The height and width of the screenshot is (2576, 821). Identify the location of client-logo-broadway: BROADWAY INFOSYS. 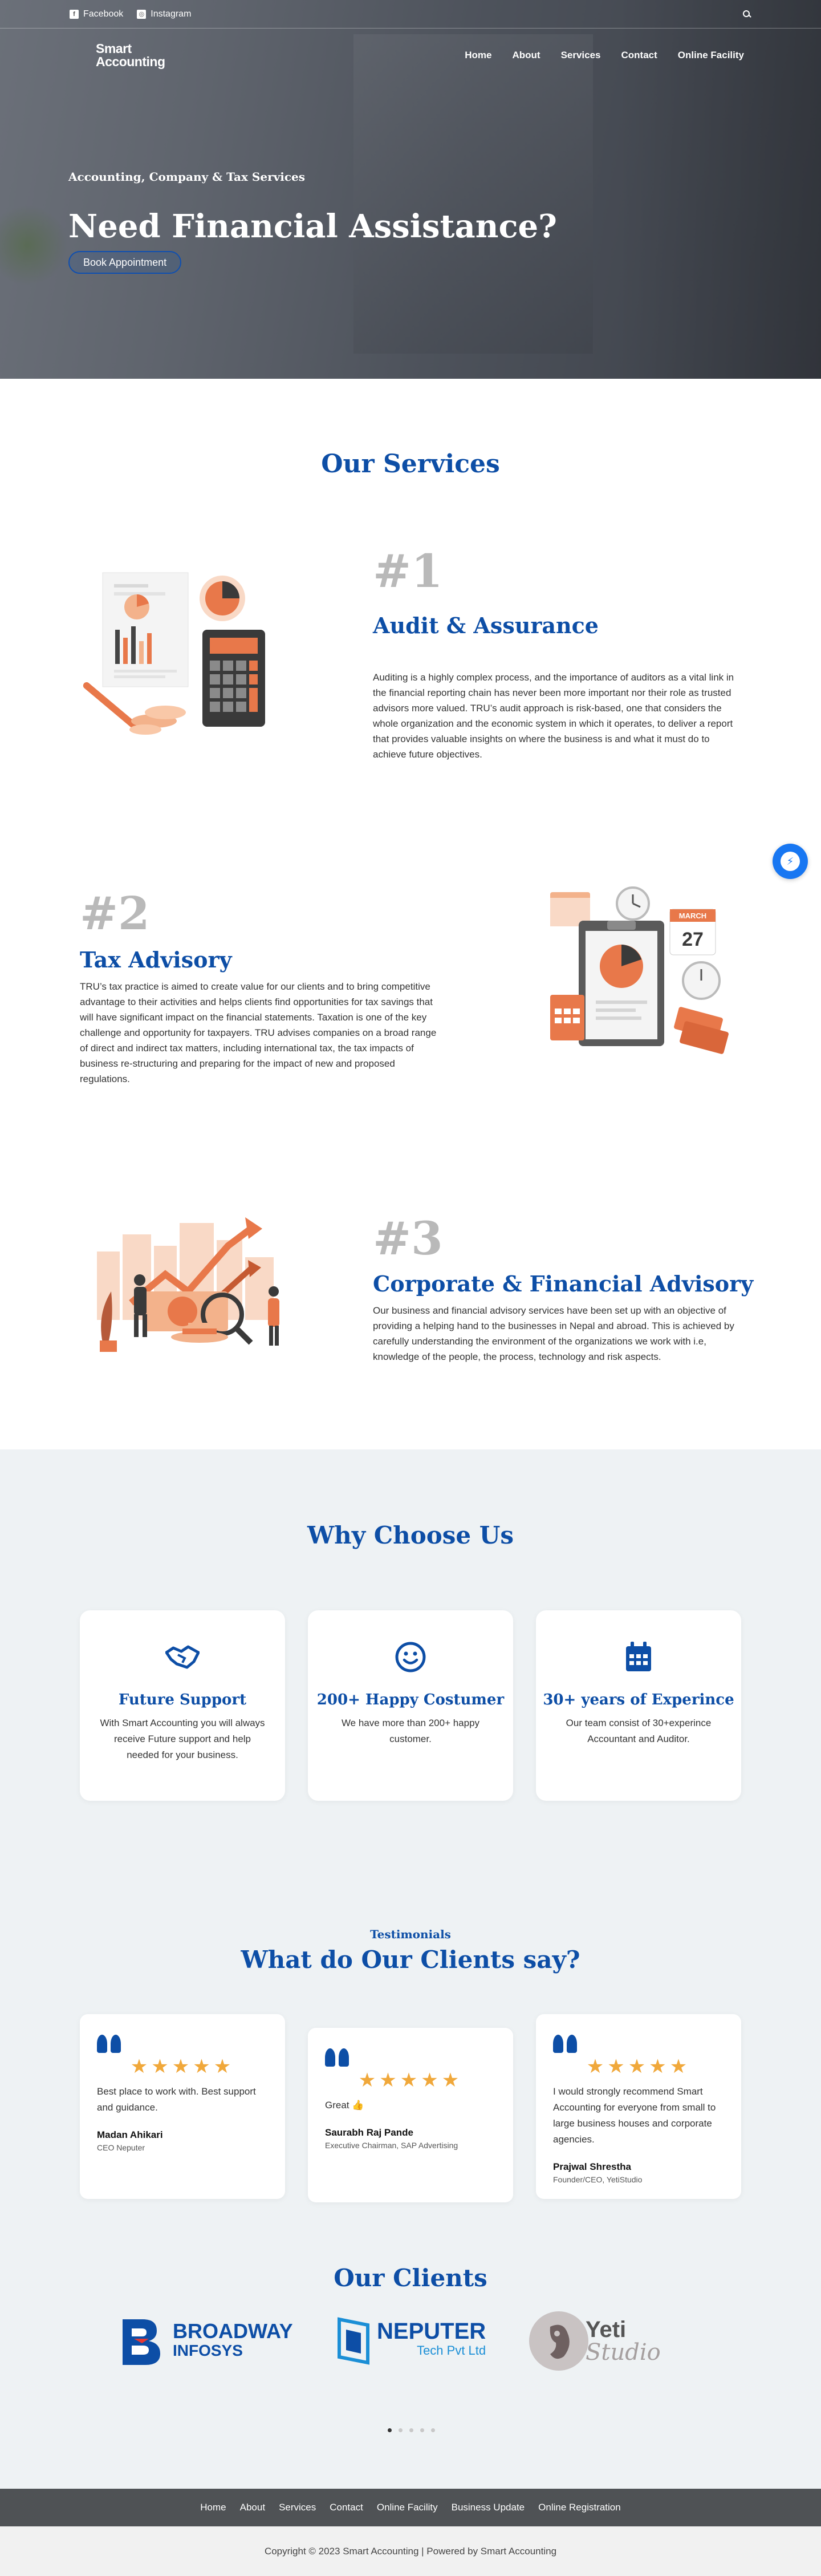
(211, 2341).